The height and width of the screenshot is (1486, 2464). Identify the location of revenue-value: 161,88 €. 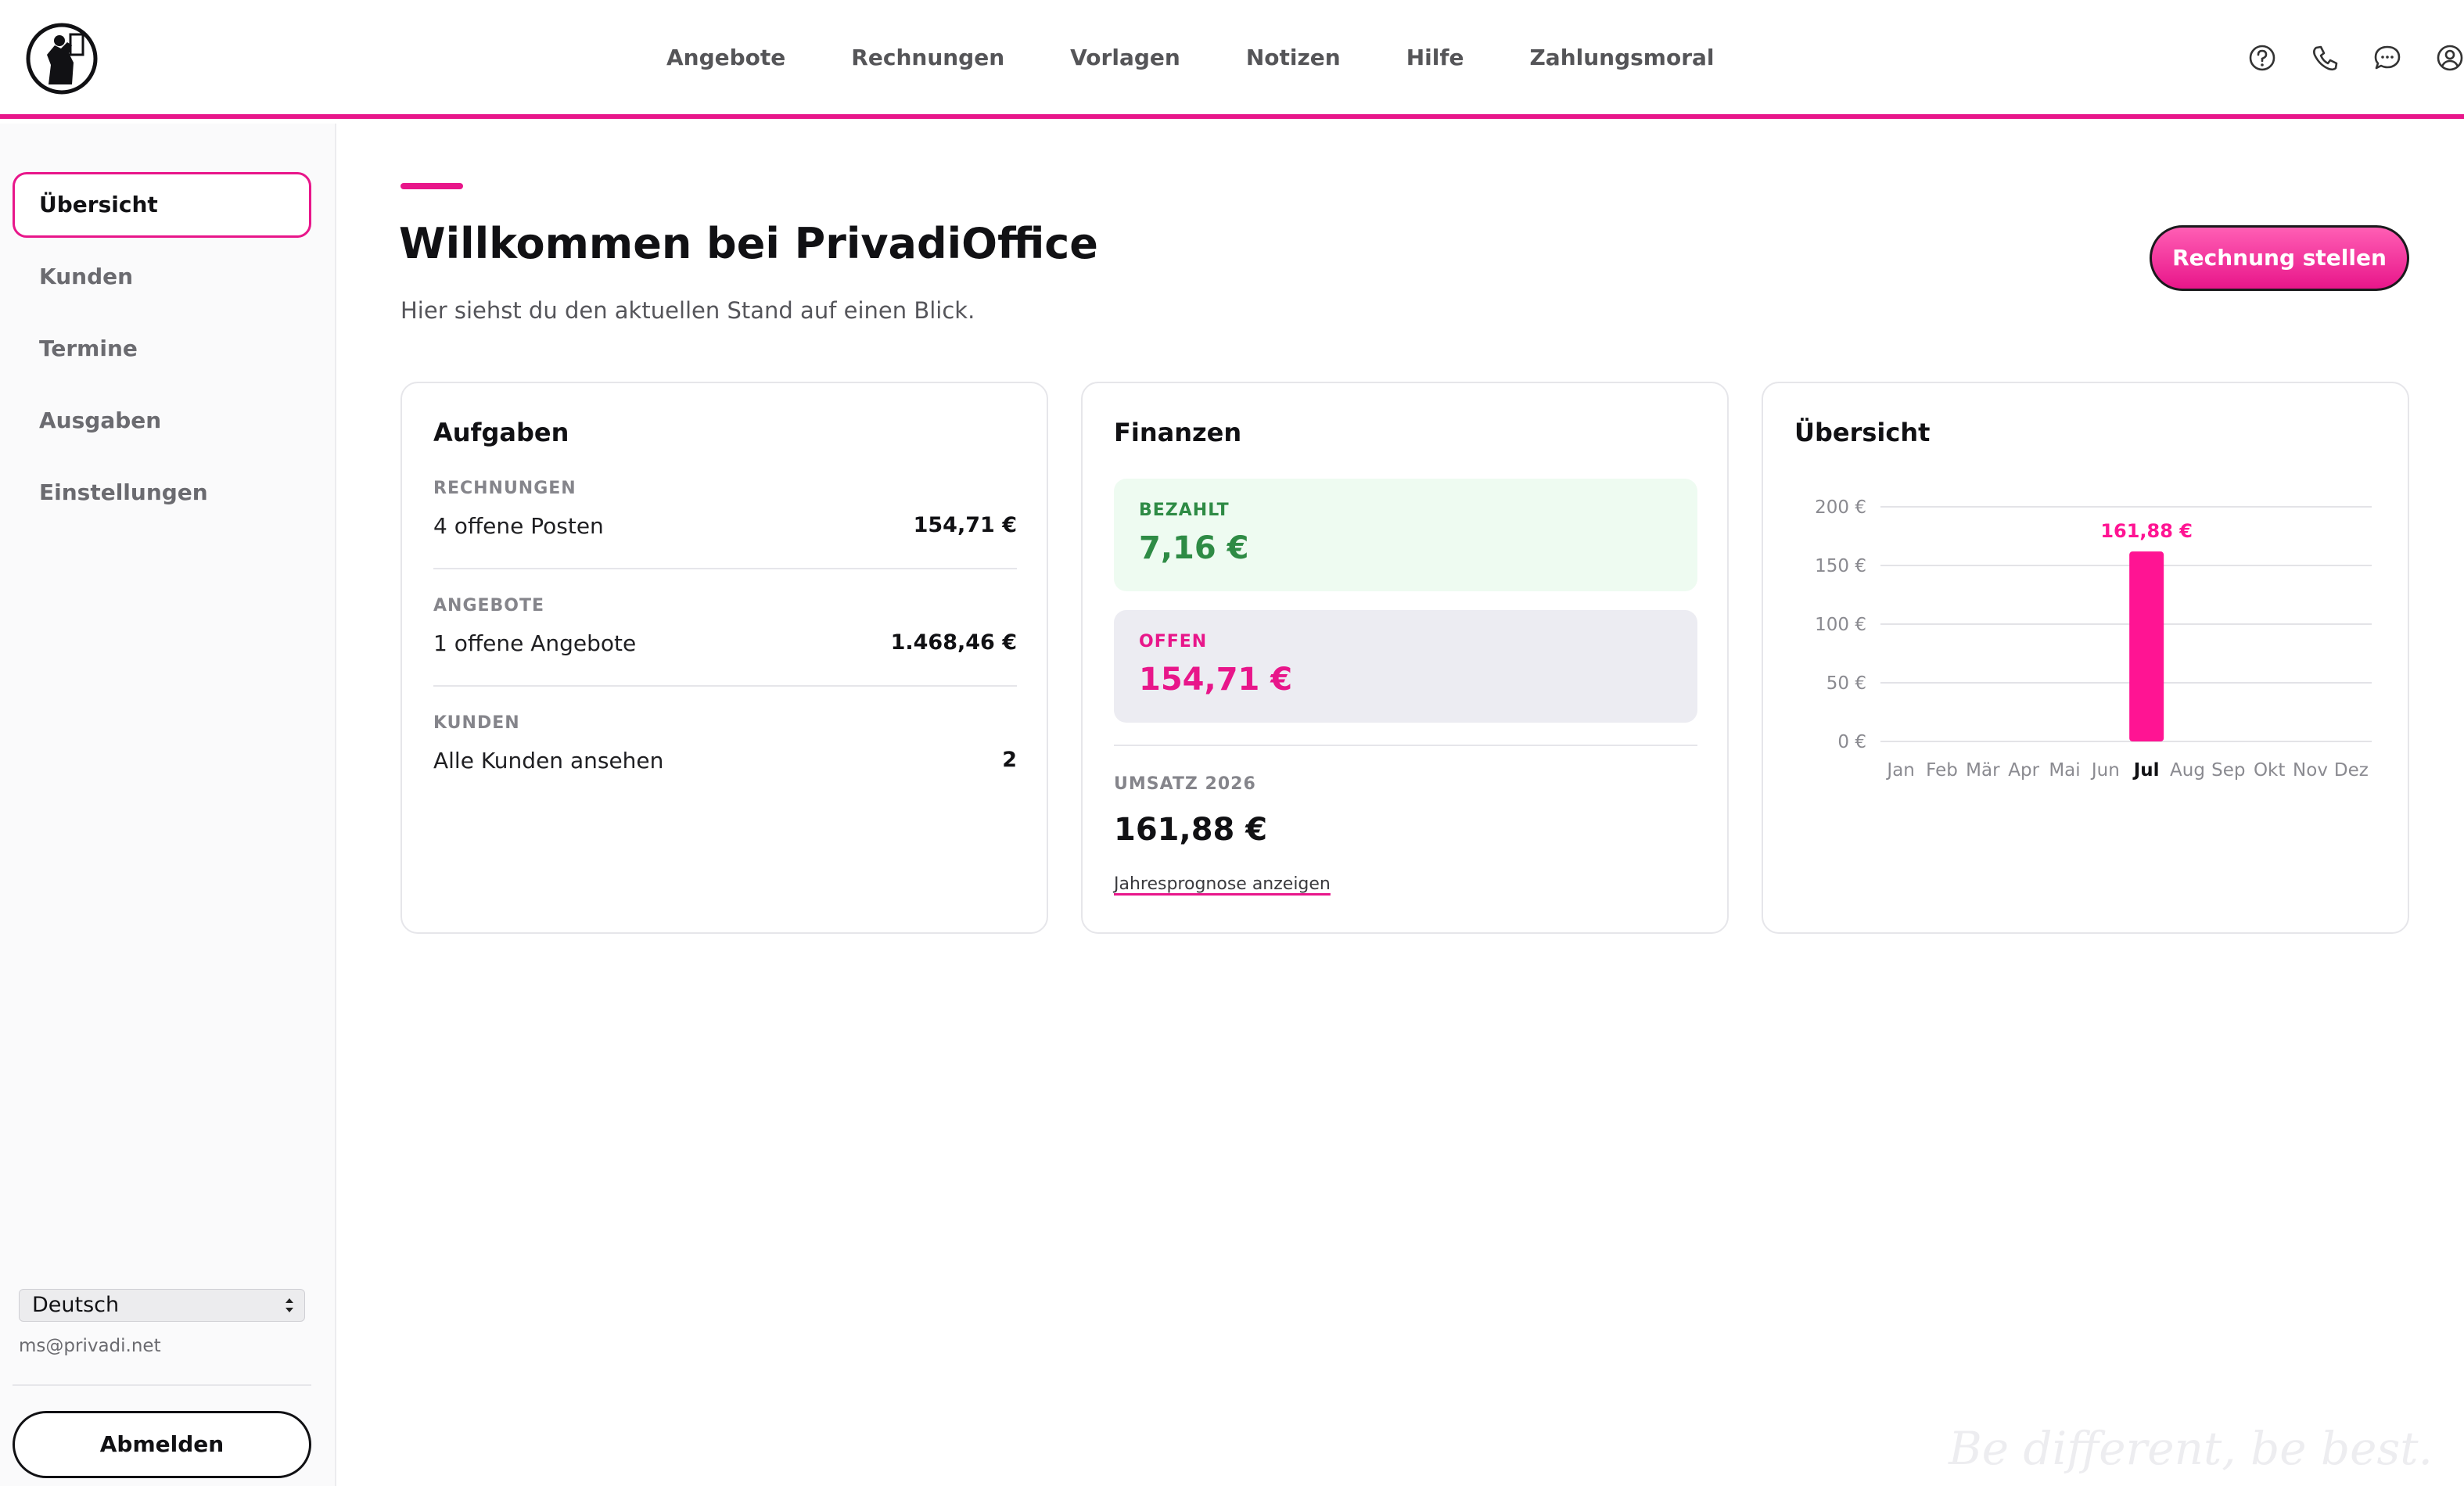
(1191, 830).